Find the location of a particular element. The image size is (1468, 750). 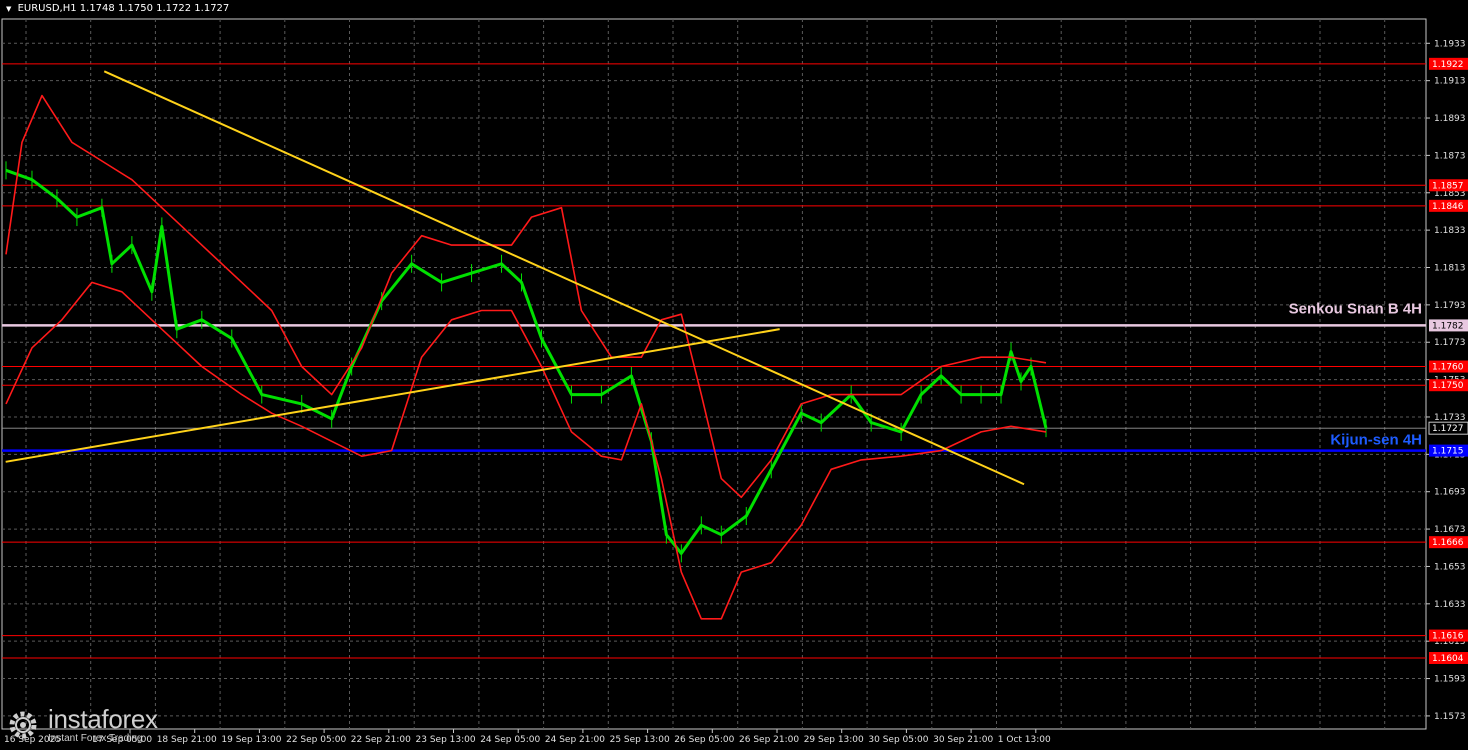

trendline is located at coordinates (392, 395).